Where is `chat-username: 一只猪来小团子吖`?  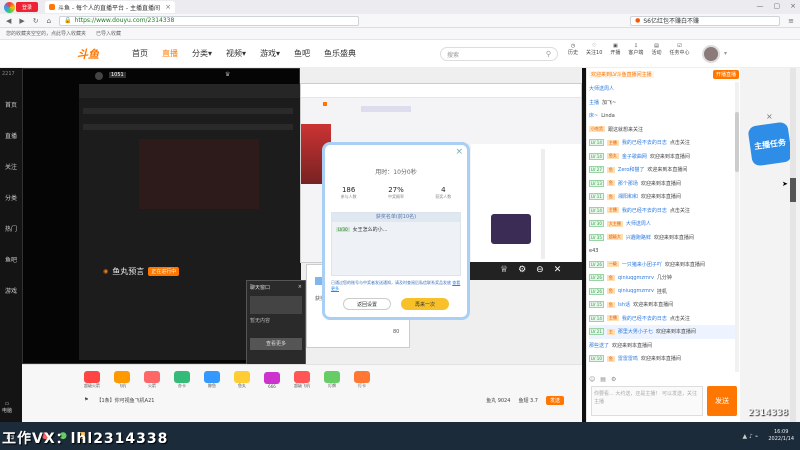 chat-username: 一只猪来小团子吖 is located at coordinates (642, 264).